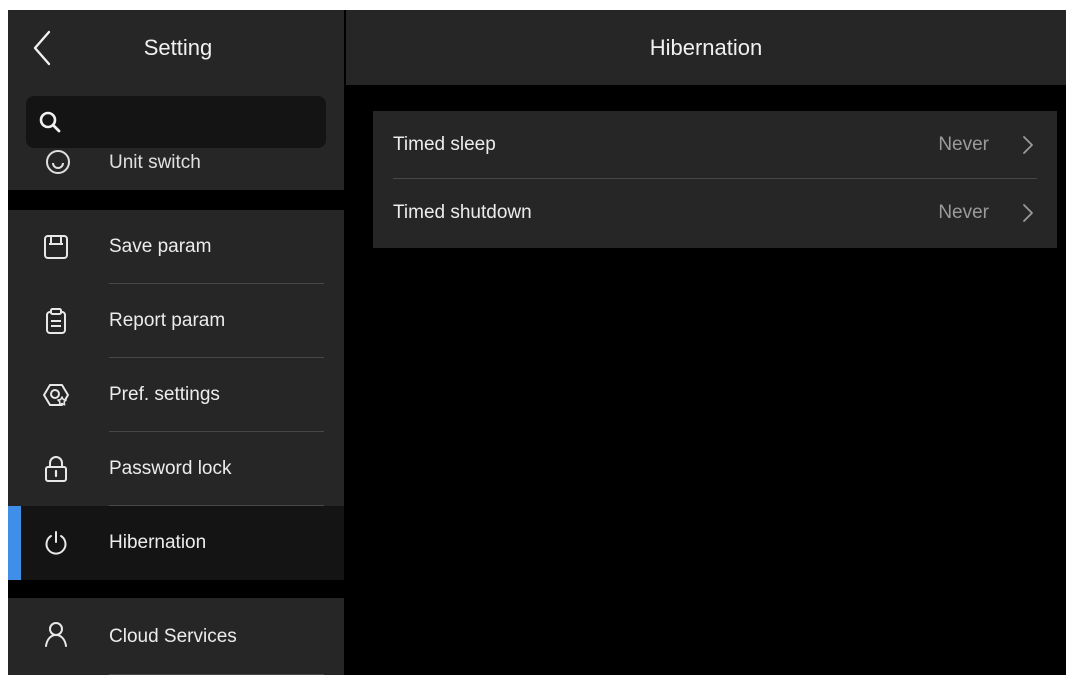 The width and height of the screenshot is (1070, 675). I want to click on back-button, so click(42, 48).